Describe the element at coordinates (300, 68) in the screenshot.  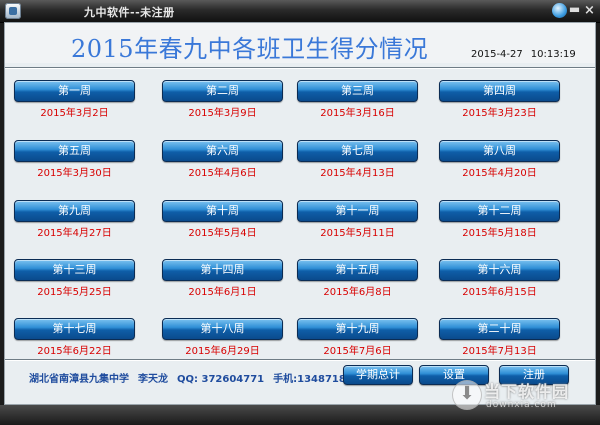
I see `header-divider` at that location.